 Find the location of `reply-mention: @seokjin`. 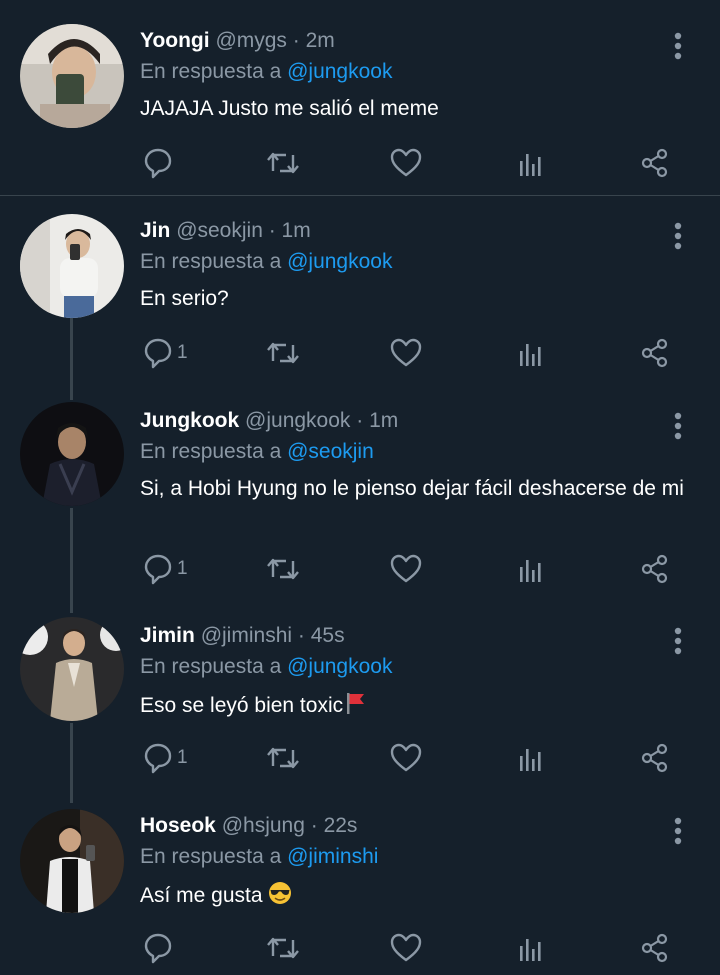

reply-mention: @seokjin is located at coordinates (330, 451).